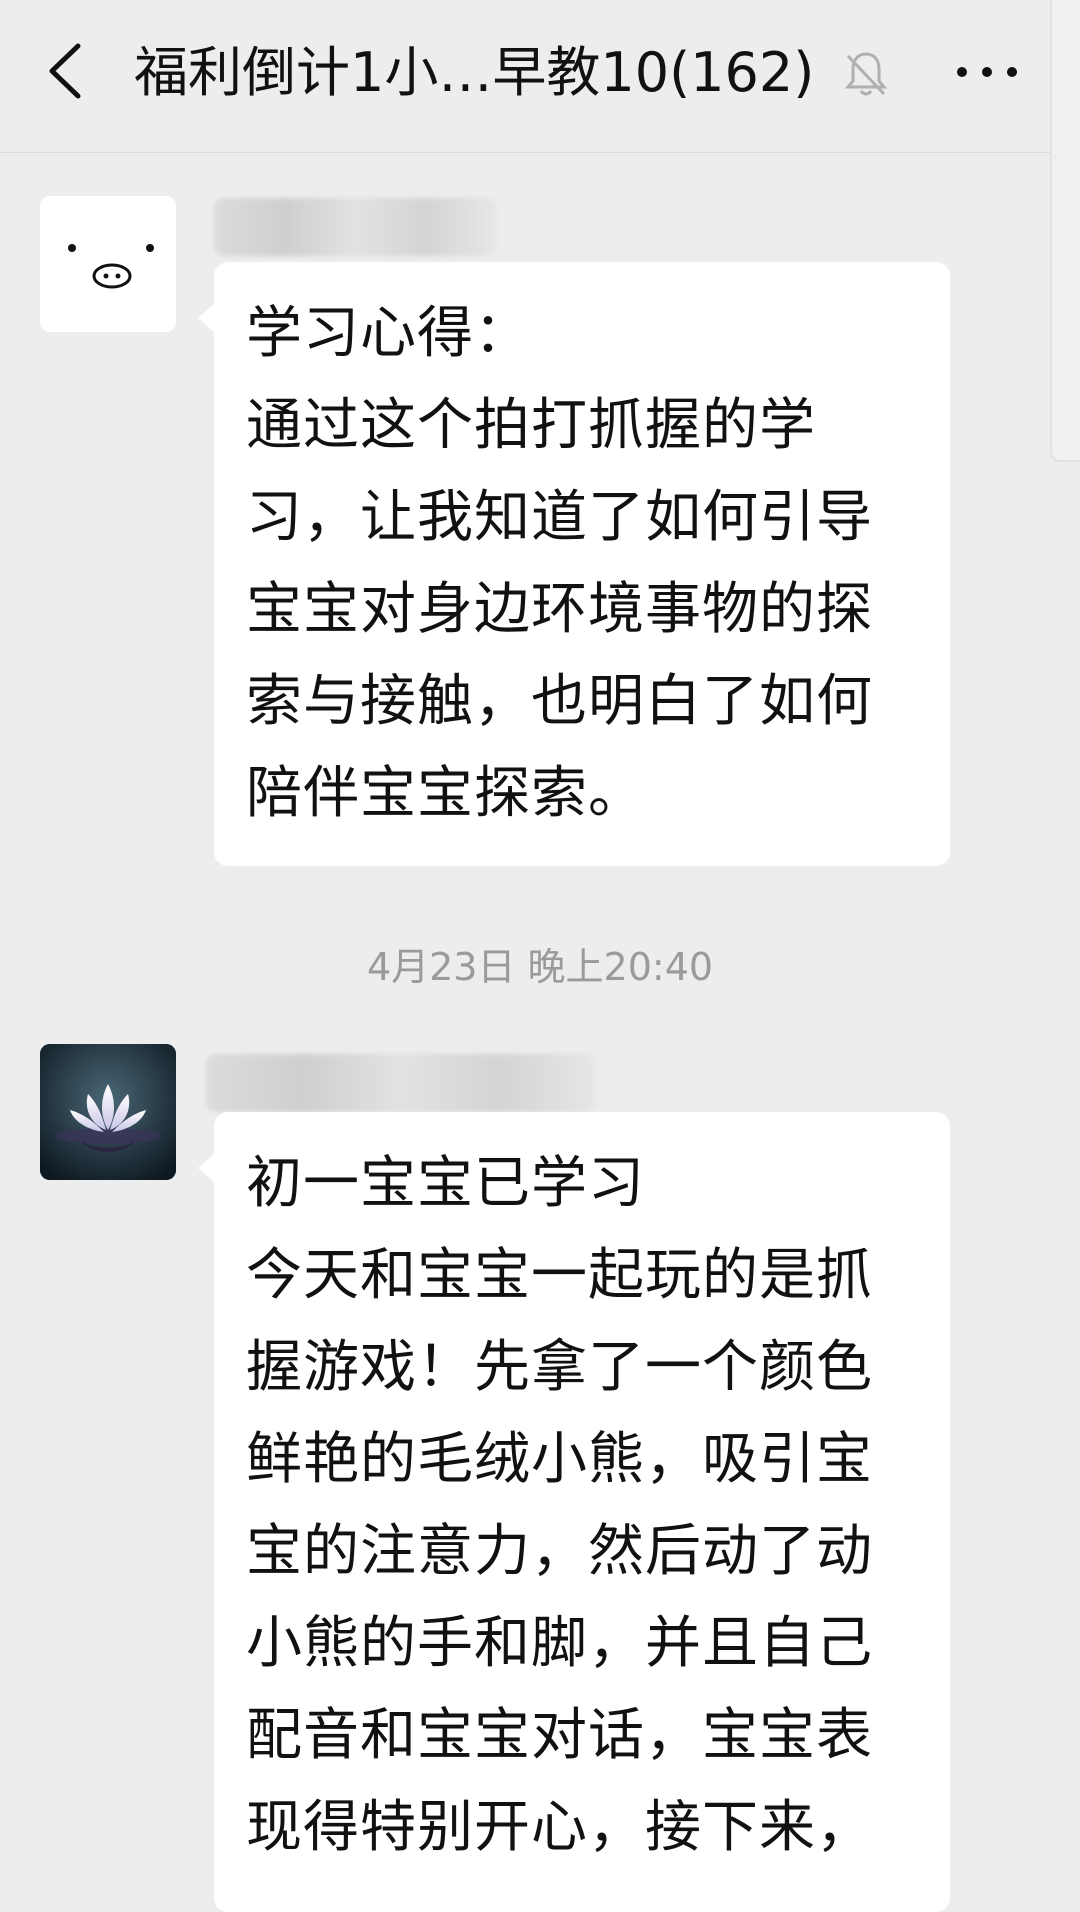 This screenshot has width=1080, height=1912. What do you see at coordinates (474, 72) in the screenshot?
I see `chat-title: 福利倒计1小…早教10(162)` at bounding box center [474, 72].